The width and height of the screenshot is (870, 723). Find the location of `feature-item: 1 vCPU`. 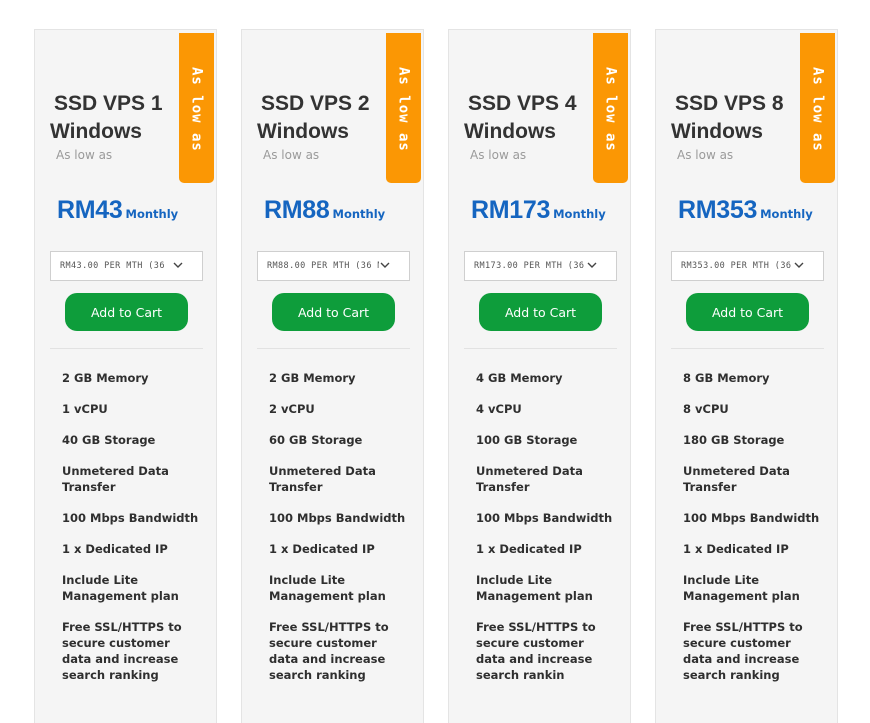

feature-item: 1 vCPU is located at coordinates (85, 409).